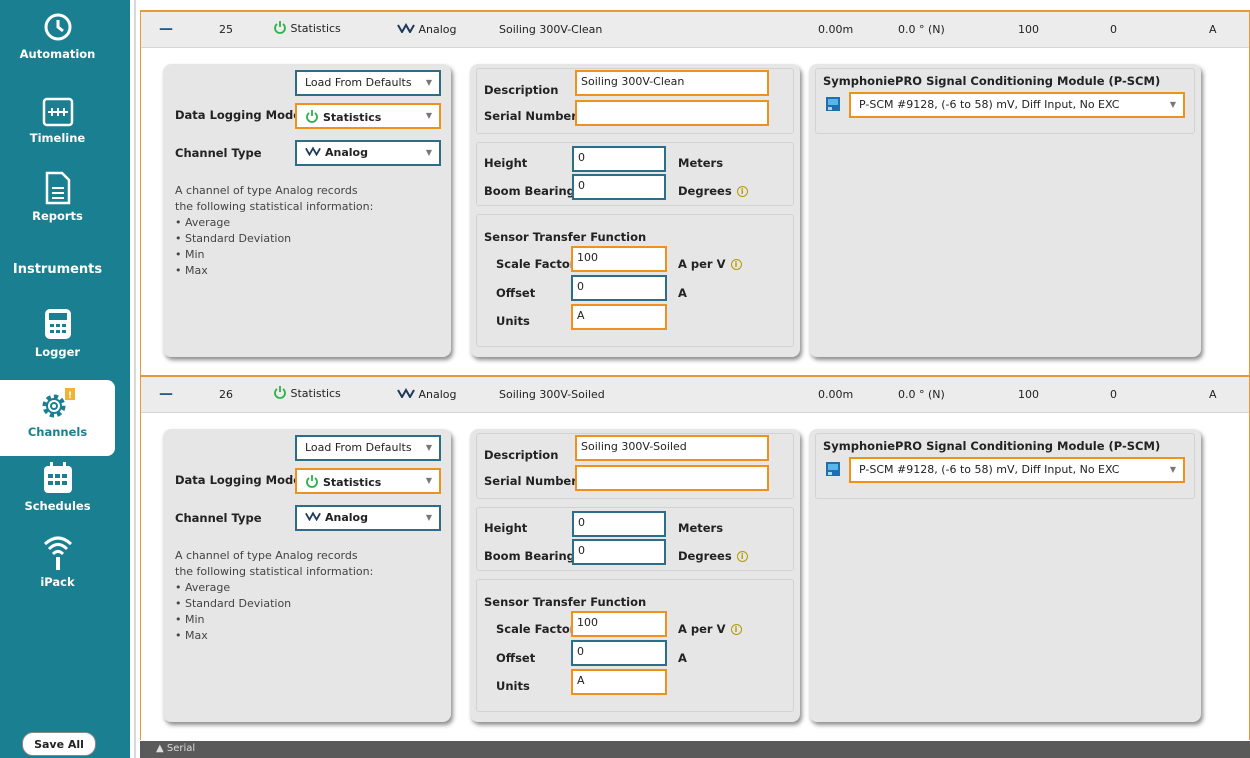 The image size is (1250, 758). Describe the element at coordinates (218, 153) in the screenshot. I see `channel-type-label: Channel Type` at that location.